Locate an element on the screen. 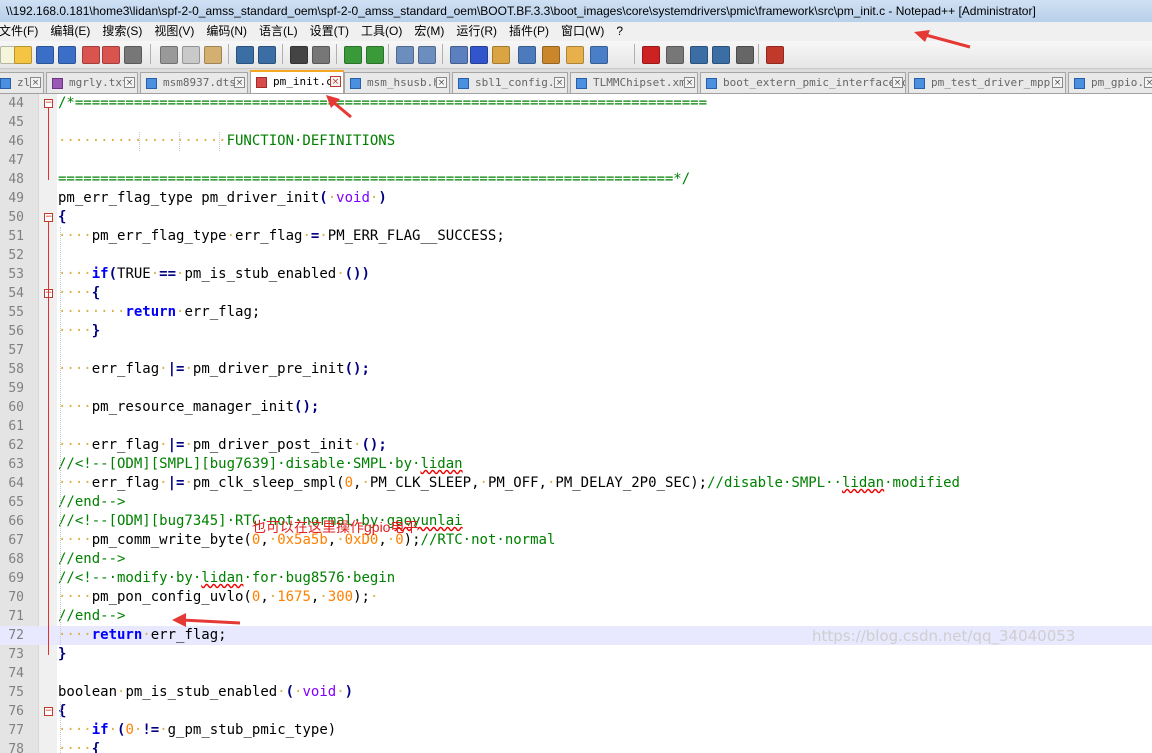 The width and height of the screenshot is (1152, 753). replace-icon is located at coordinates (321, 55).